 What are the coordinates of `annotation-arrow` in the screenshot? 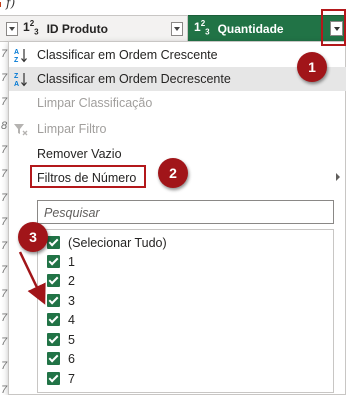 It's located at (32, 278).